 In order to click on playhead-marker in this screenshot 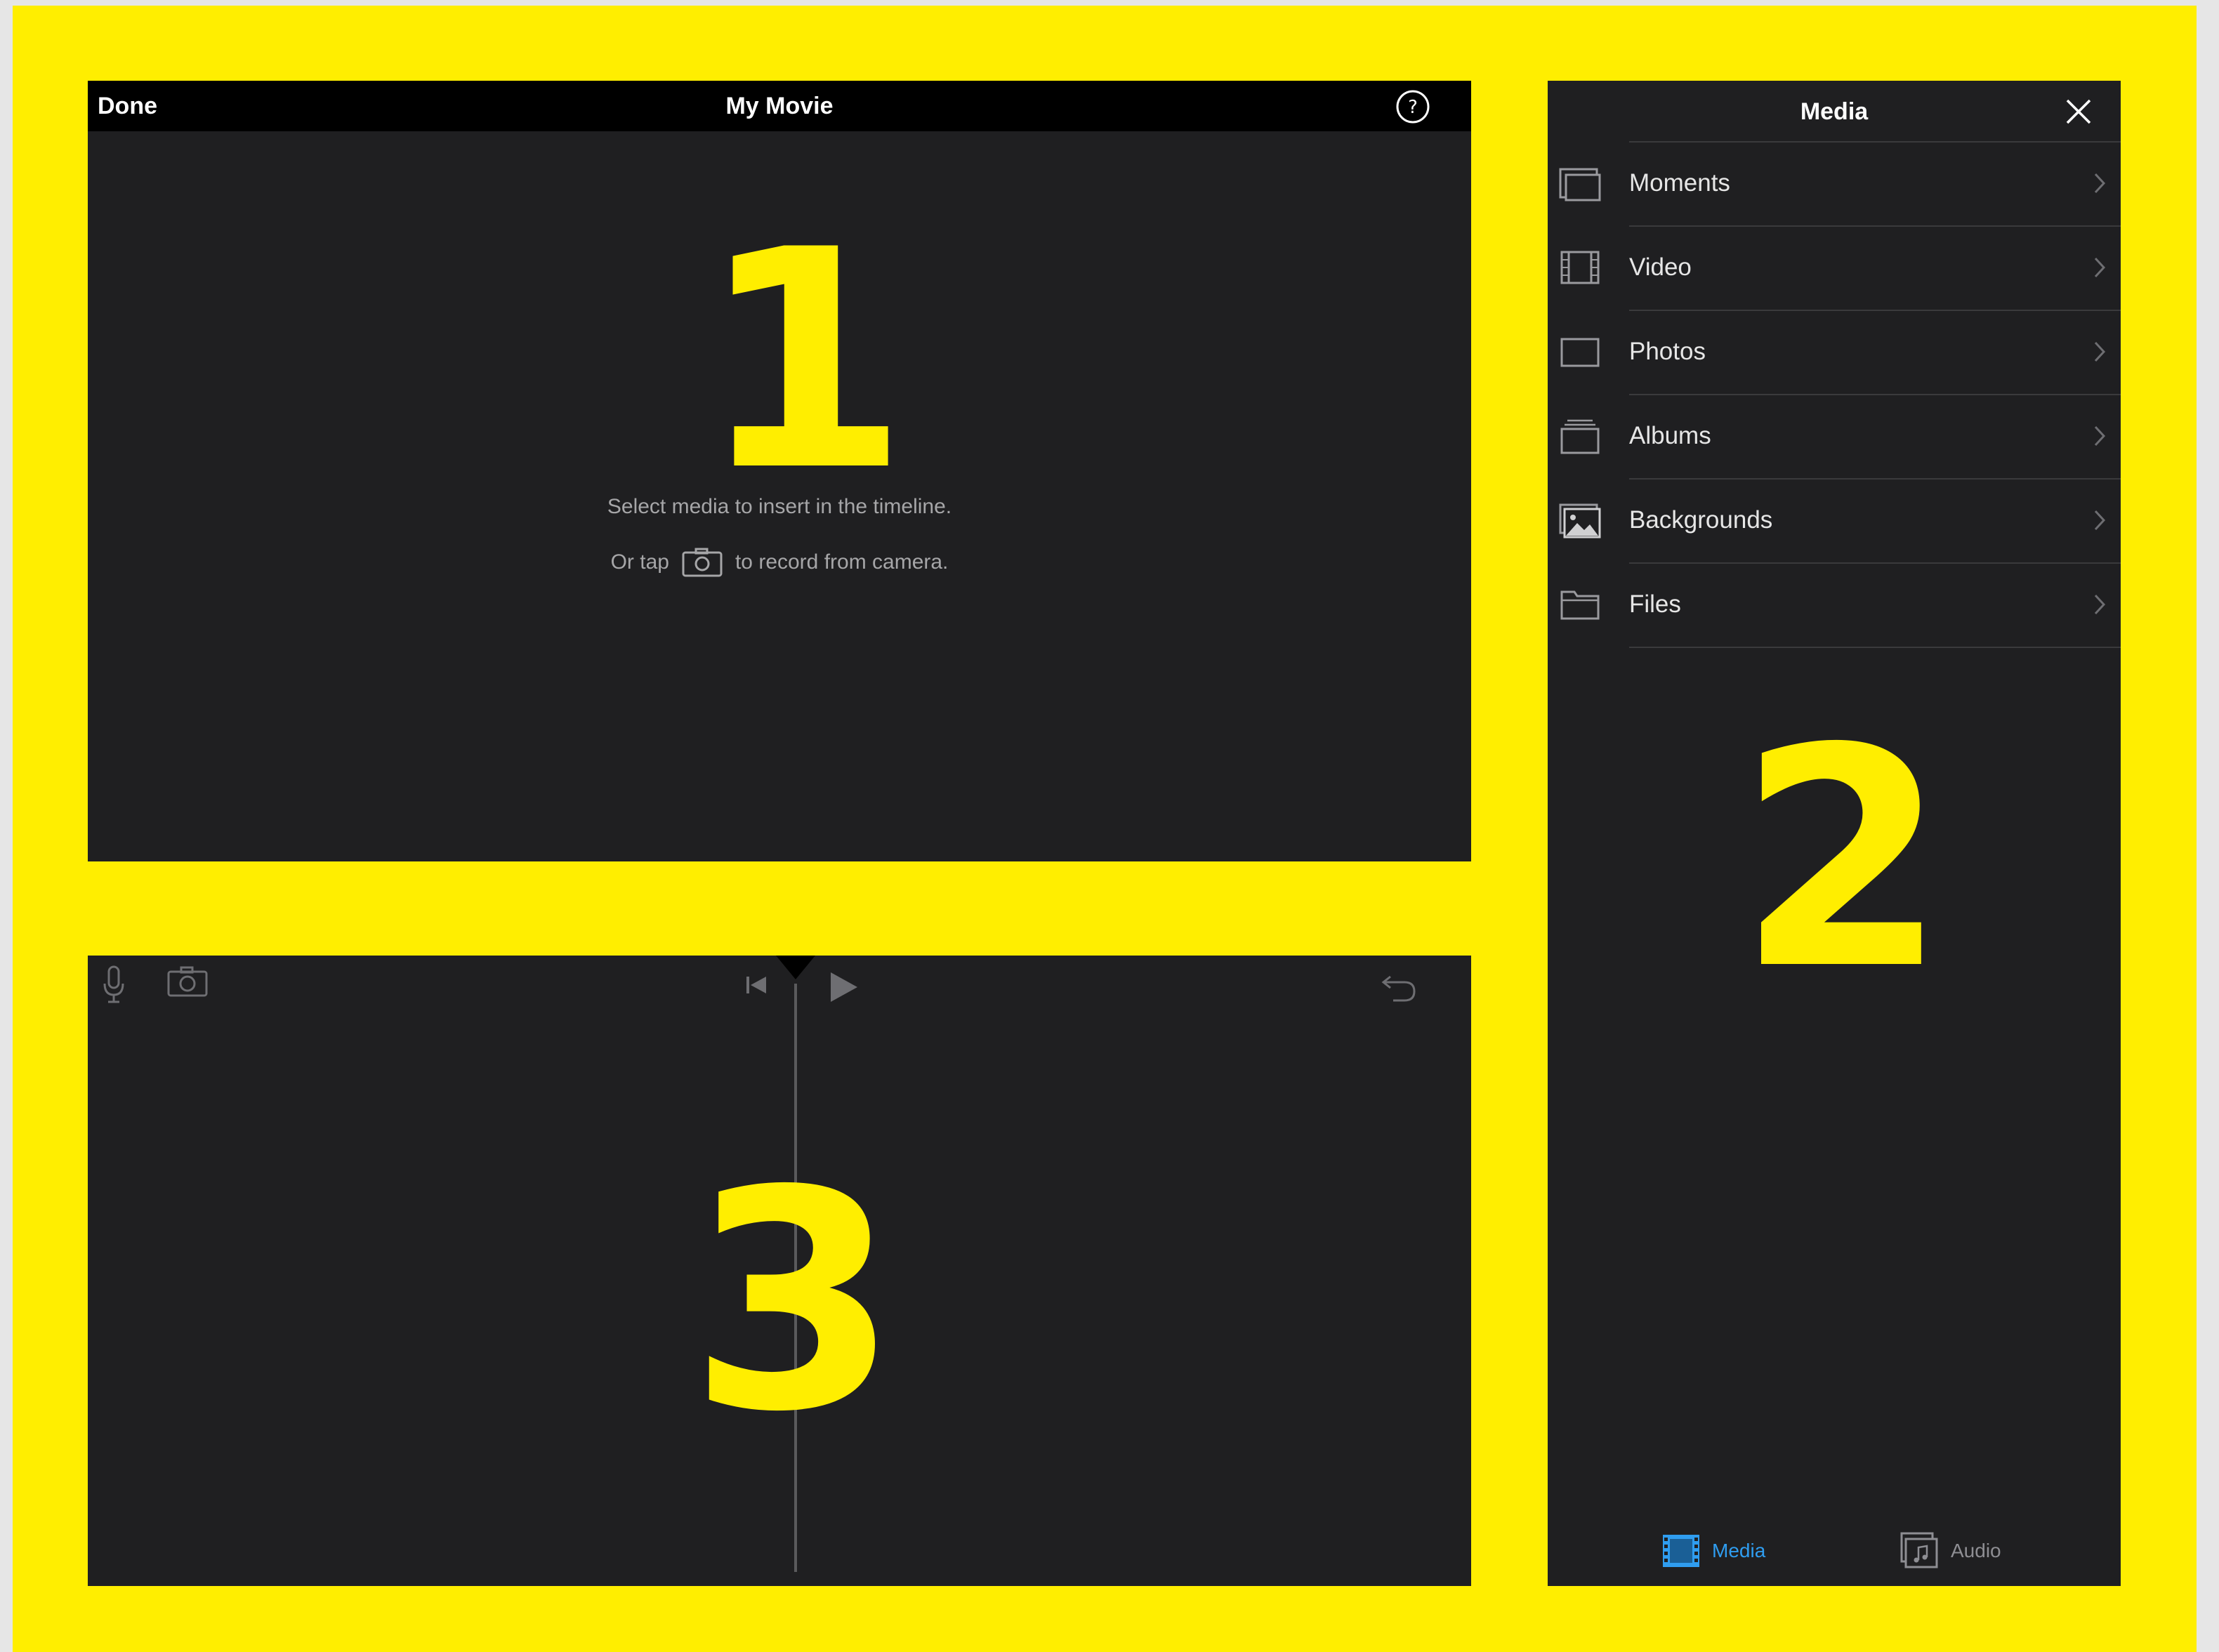, I will do `click(795, 968)`.